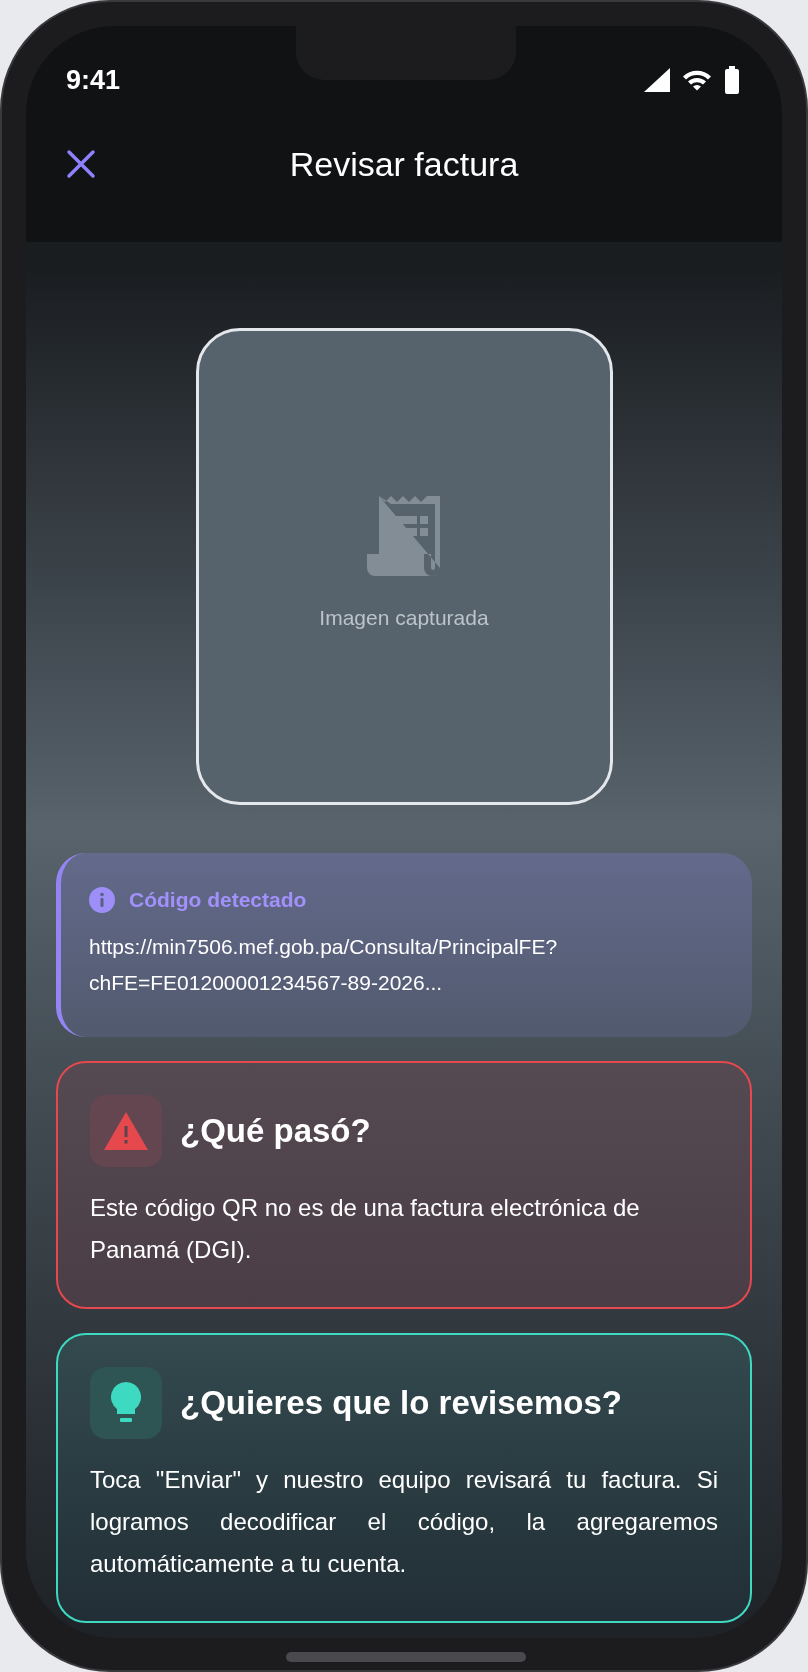 Image resolution: width=808 pixels, height=1672 pixels. What do you see at coordinates (365, 1229) in the screenshot?
I see `card-message: Este código QR no es de una factura electrónica de Panamá (DGI).` at bounding box center [365, 1229].